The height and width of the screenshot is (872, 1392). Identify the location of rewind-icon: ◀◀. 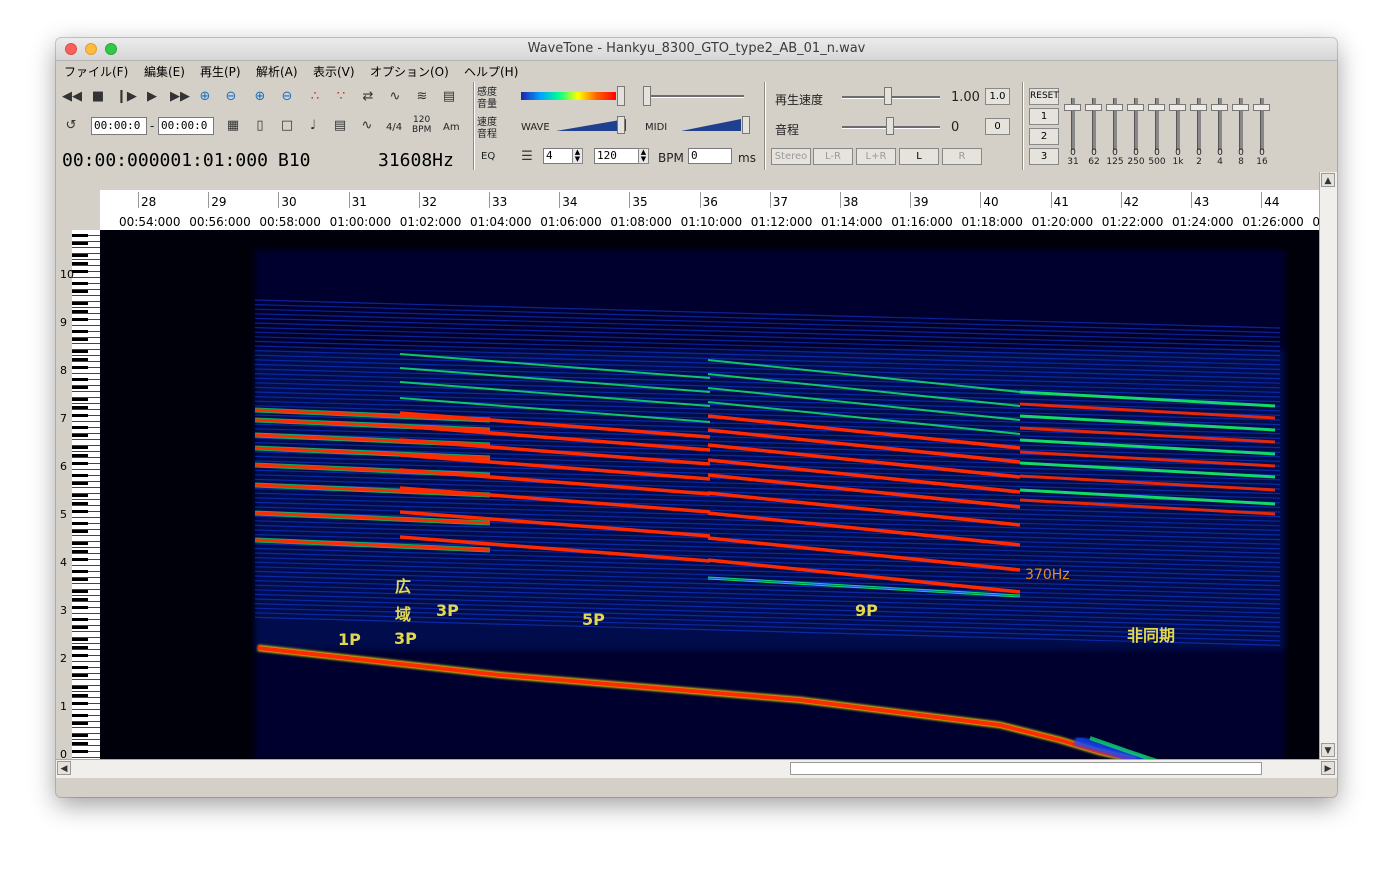
(72, 97).